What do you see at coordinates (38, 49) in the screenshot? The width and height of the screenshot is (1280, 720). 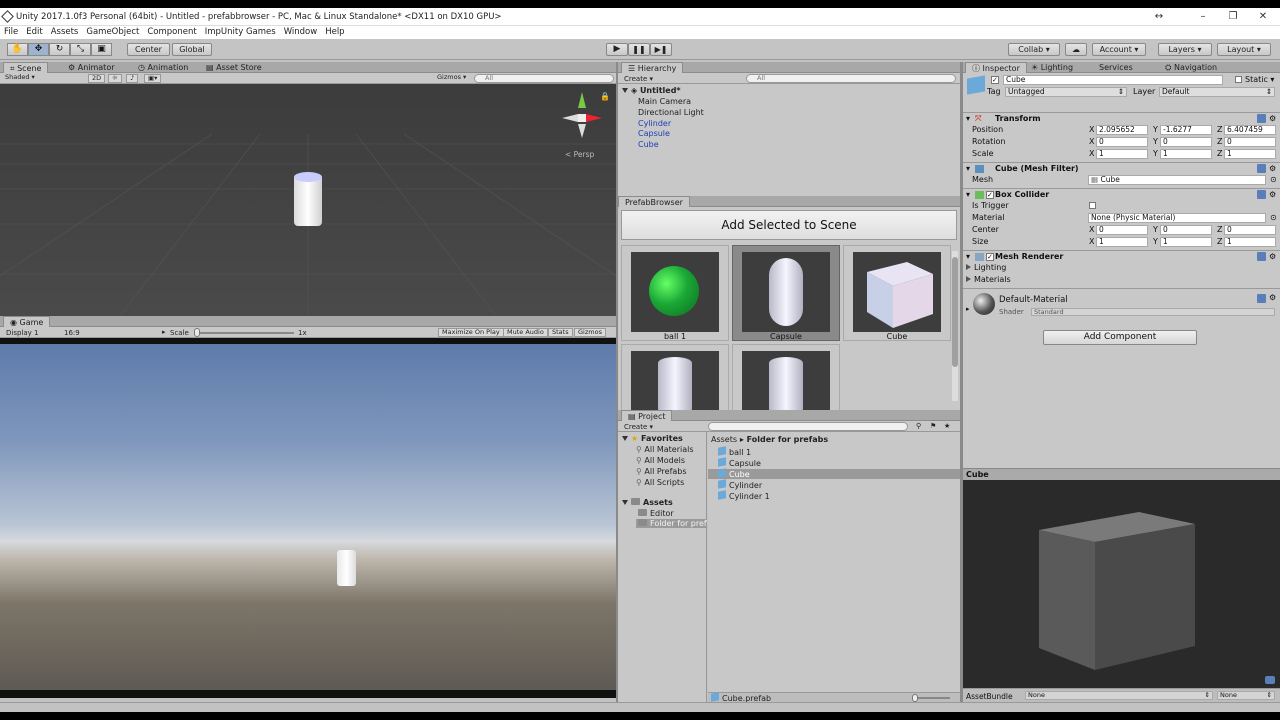 I see `move-tool-icon: ✥` at bounding box center [38, 49].